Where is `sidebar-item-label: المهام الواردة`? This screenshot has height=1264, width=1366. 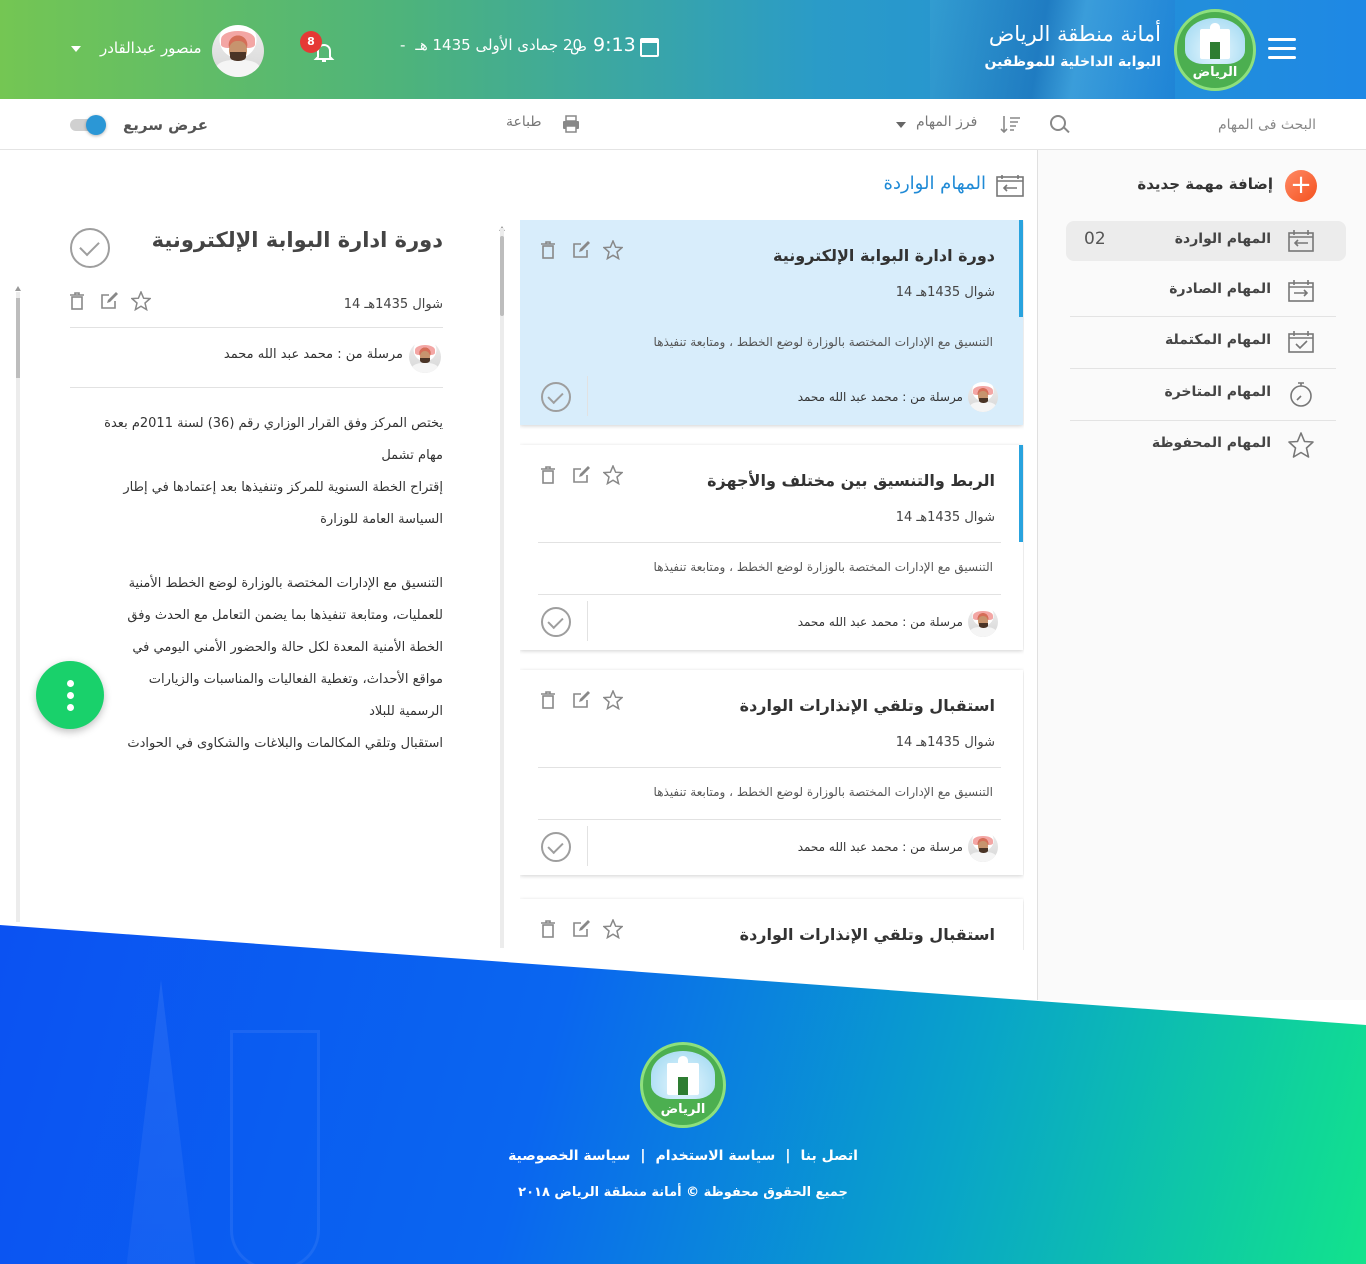 sidebar-item-label: المهام الواردة is located at coordinates (1222, 239).